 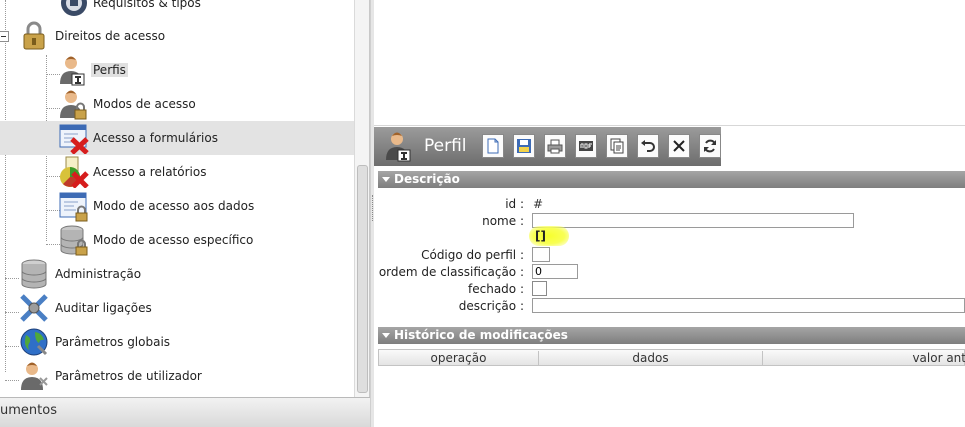 I want to click on form-titlebar: Perfil, so click(x=669, y=146).